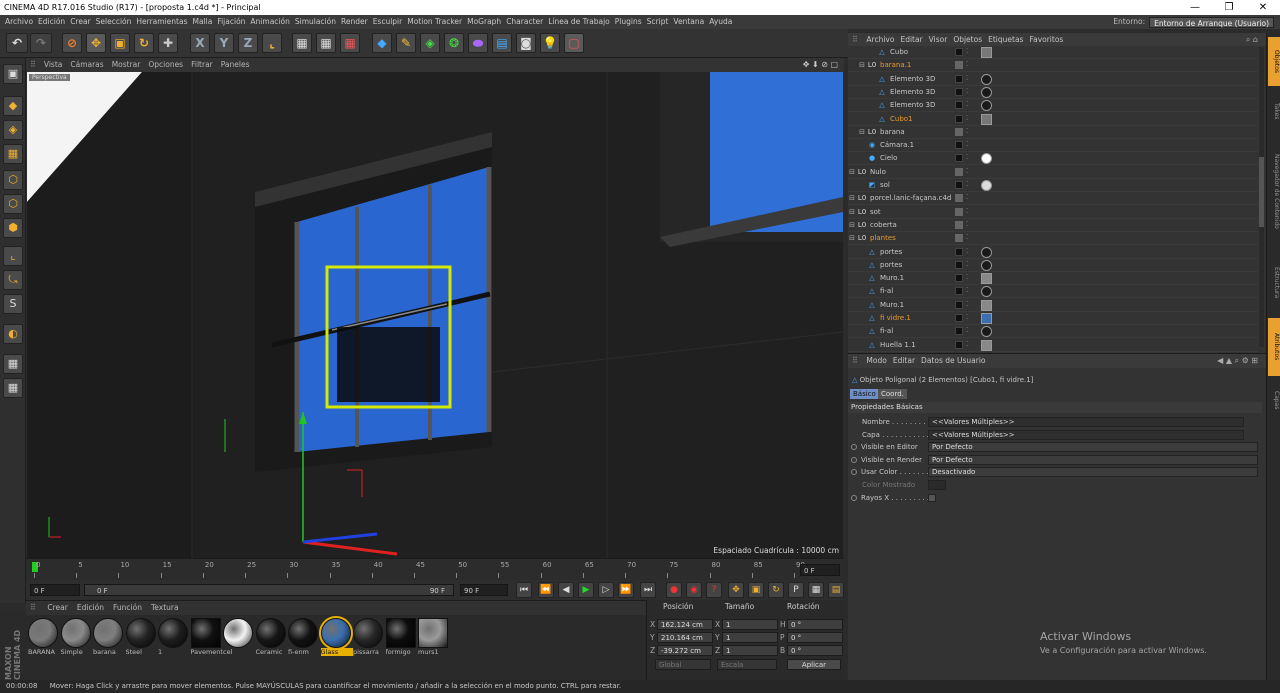  Describe the element at coordinates (1086, 422) in the screenshot. I see `attribute-field: <<Valores Múltiples>>` at that location.